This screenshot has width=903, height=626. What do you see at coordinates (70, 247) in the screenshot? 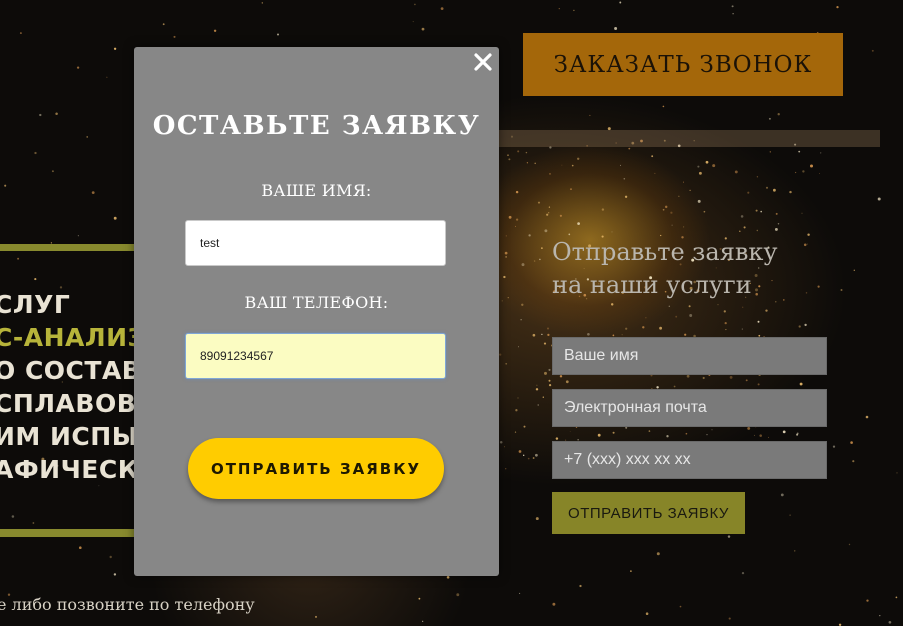
I see `divider-top` at bounding box center [70, 247].